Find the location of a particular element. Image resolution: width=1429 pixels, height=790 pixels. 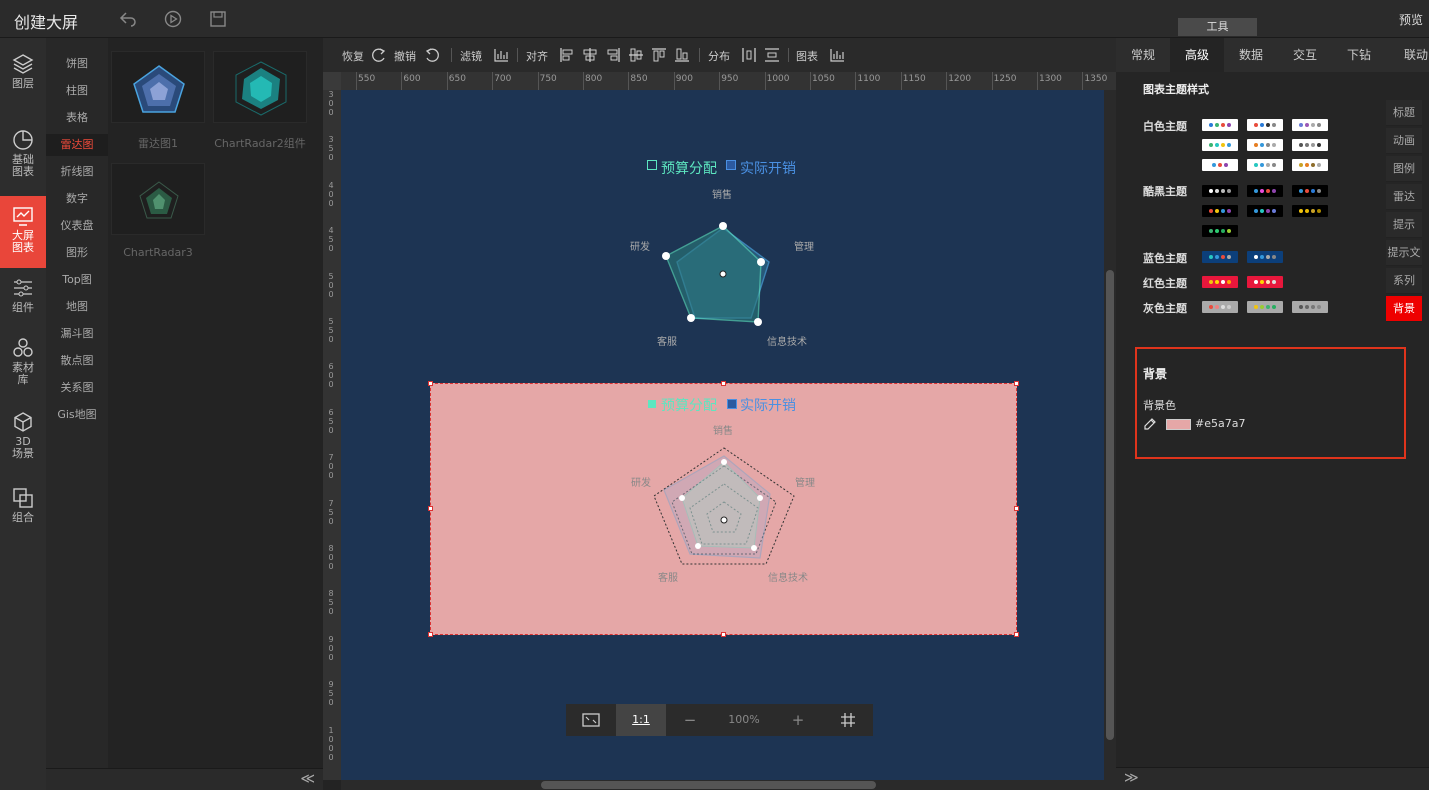

category-top: Top图 is located at coordinates (77, 280).